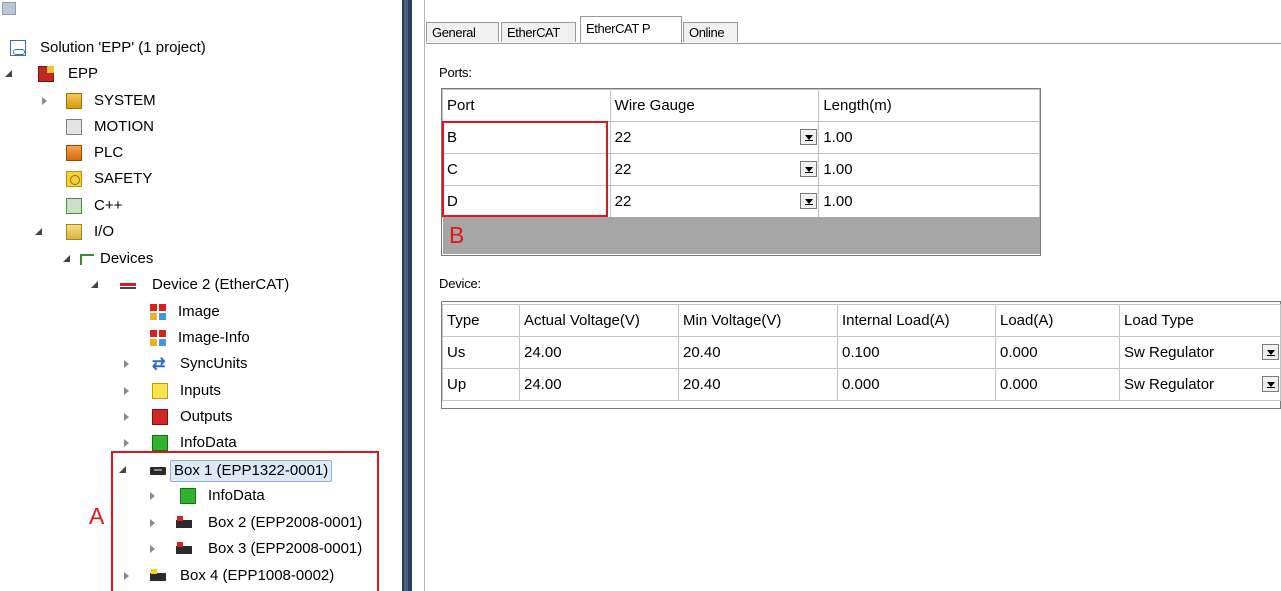  What do you see at coordinates (1057, 320) in the screenshot?
I see `column-header-load: Load(A)` at bounding box center [1057, 320].